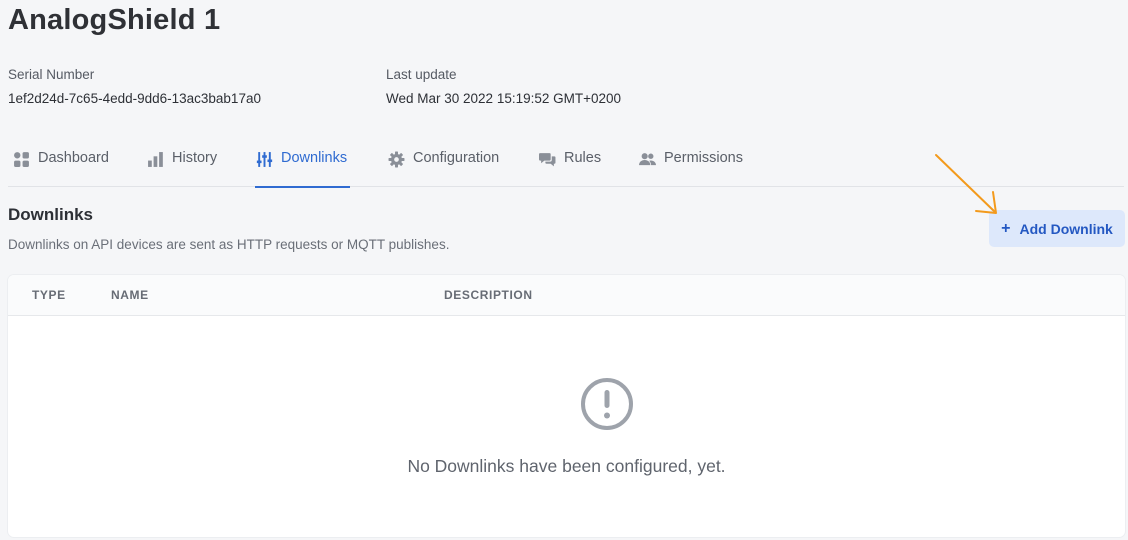 Image resolution: width=1128 pixels, height=540 pixels. I want to click on gear-icon, so click(396, 159).